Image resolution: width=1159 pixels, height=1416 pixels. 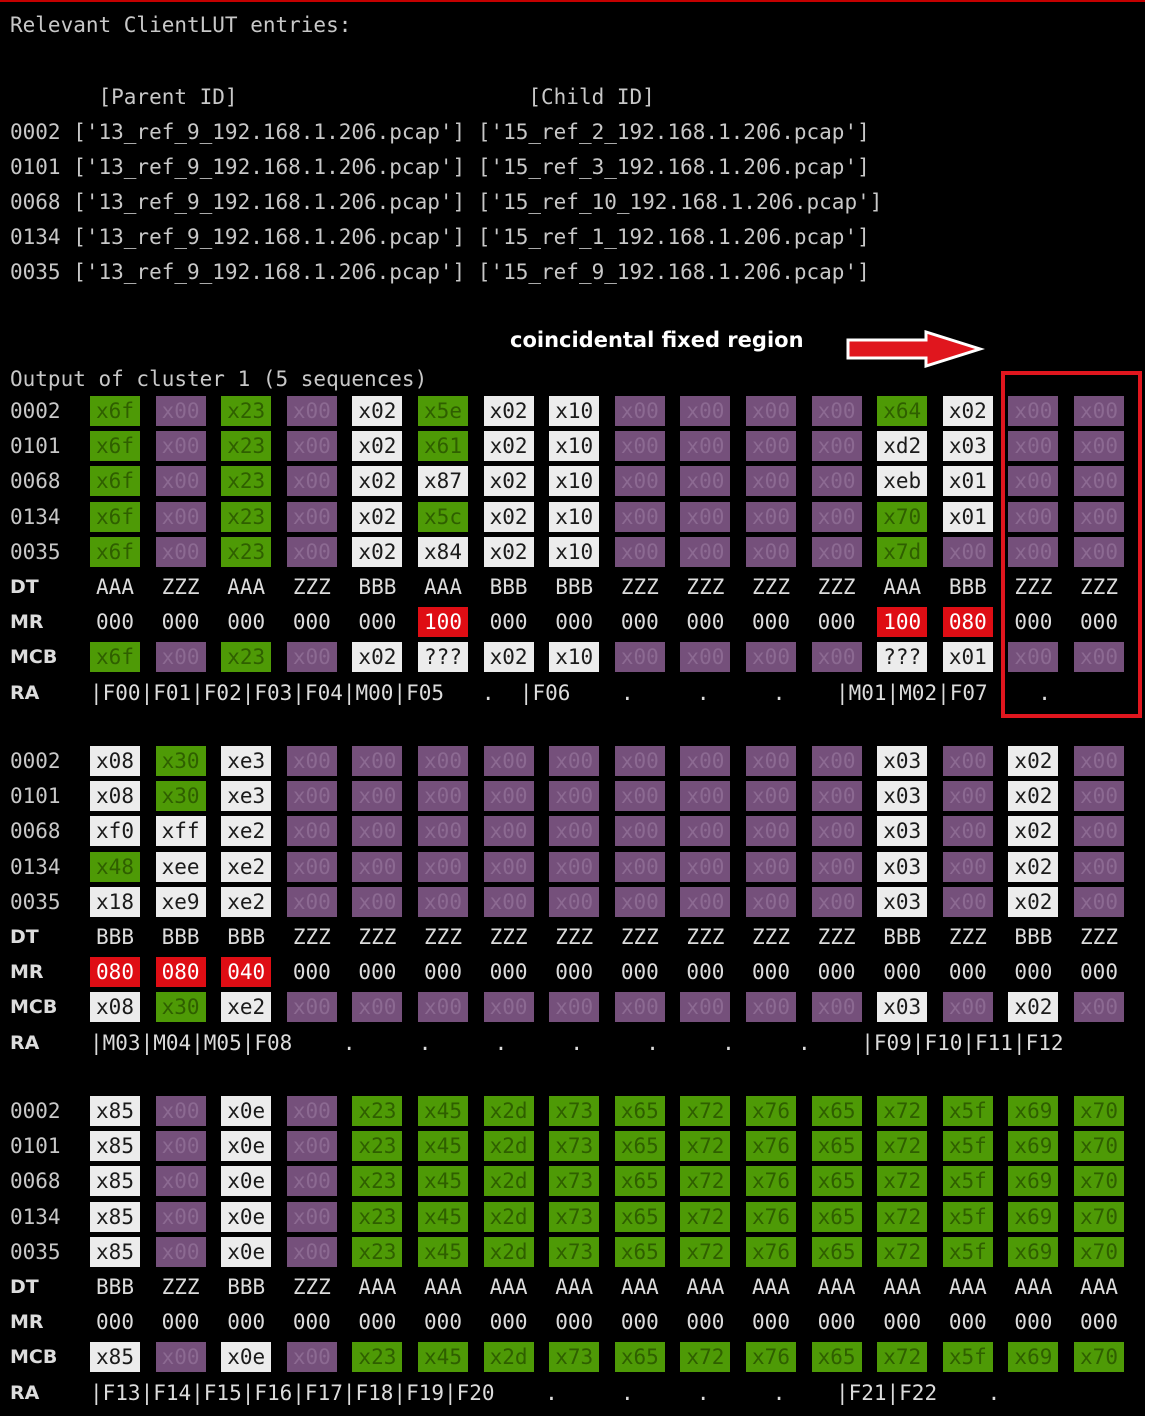 What do you see at coordinates (246, 972) in the screenshot?
I see `byte-cell: 040` at bounding box center [246, 972].